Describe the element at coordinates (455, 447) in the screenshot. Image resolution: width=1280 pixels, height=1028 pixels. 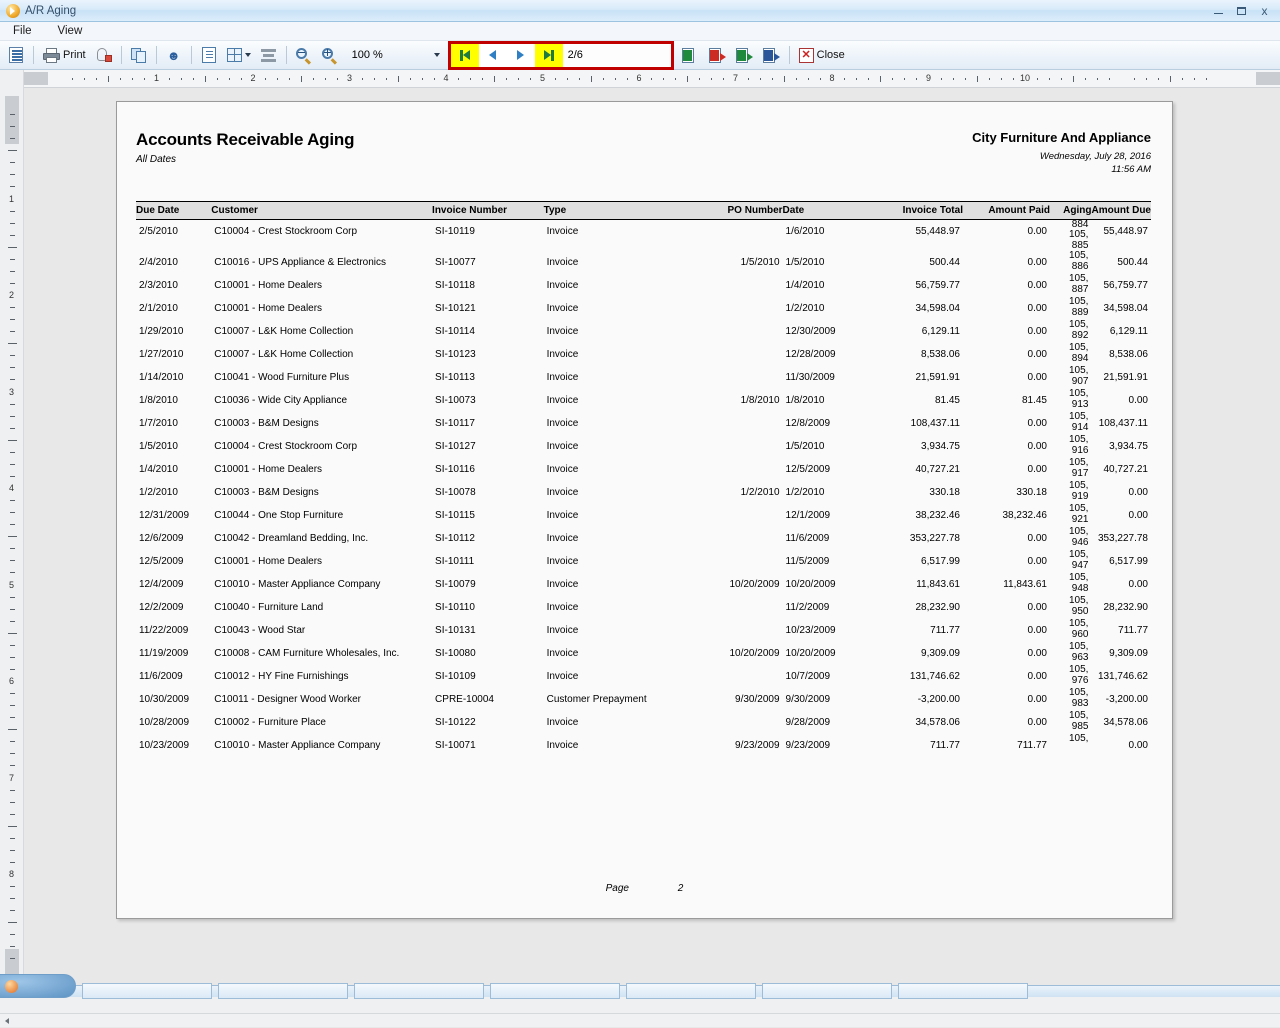
I see `cell-invoice-number: SI-10127` at that location.